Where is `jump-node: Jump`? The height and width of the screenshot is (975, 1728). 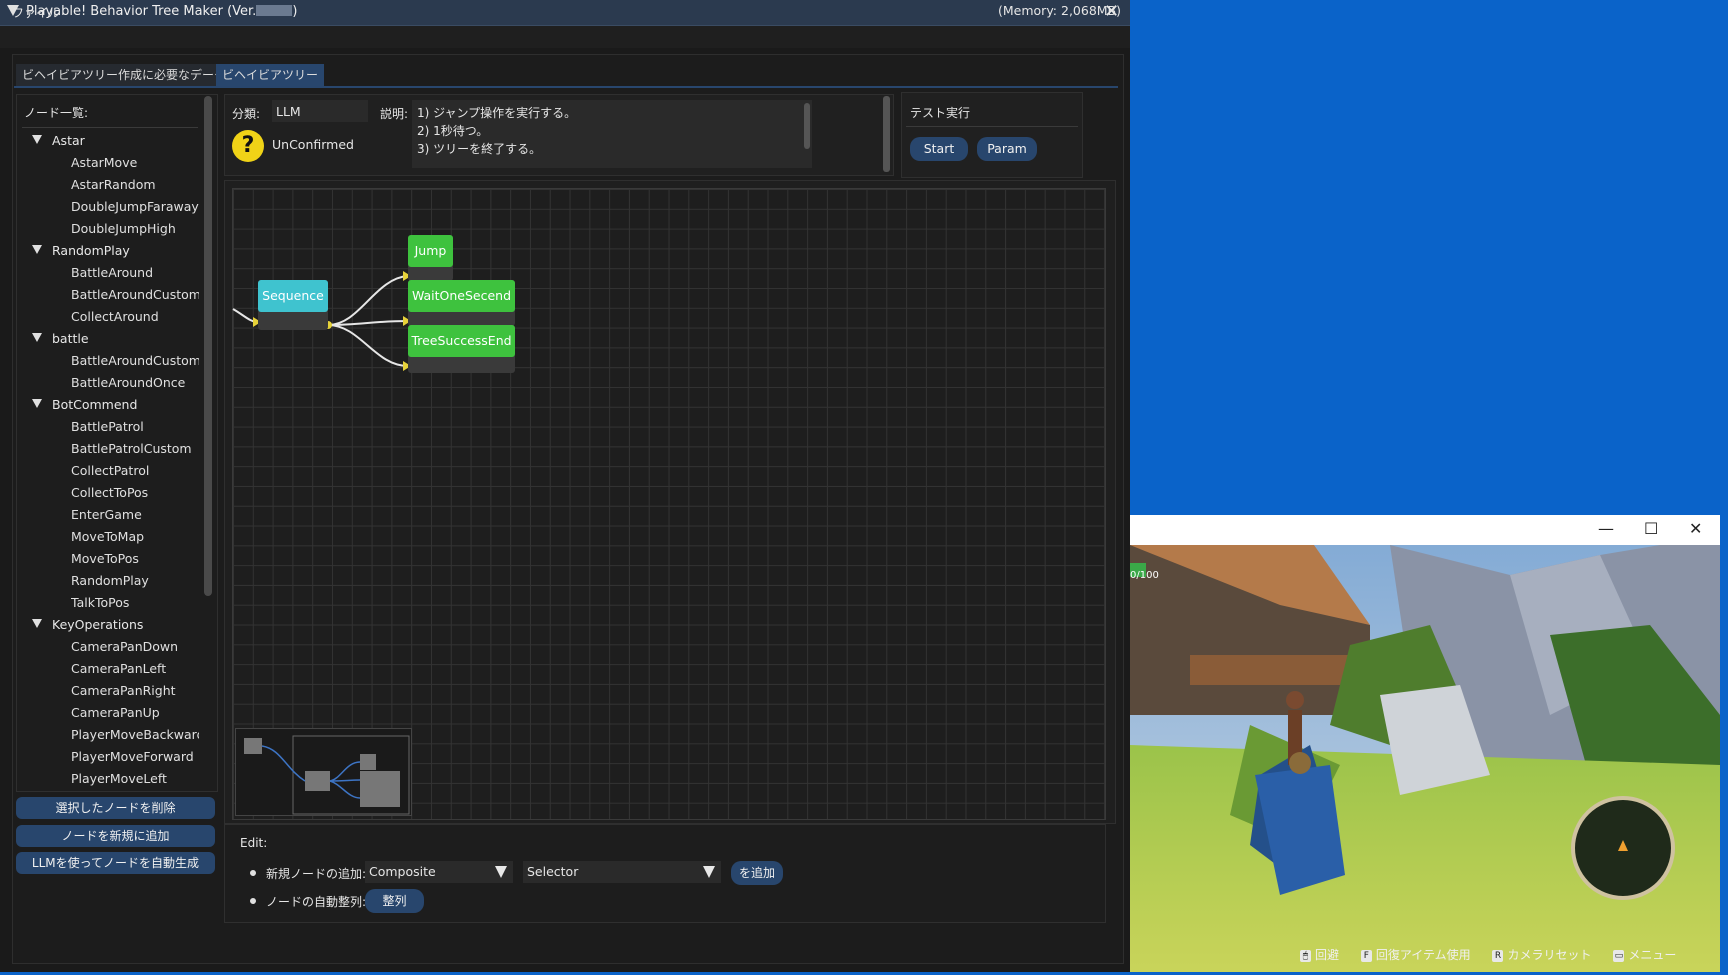 jump-node: Jump is located at coordinates (430, 251).